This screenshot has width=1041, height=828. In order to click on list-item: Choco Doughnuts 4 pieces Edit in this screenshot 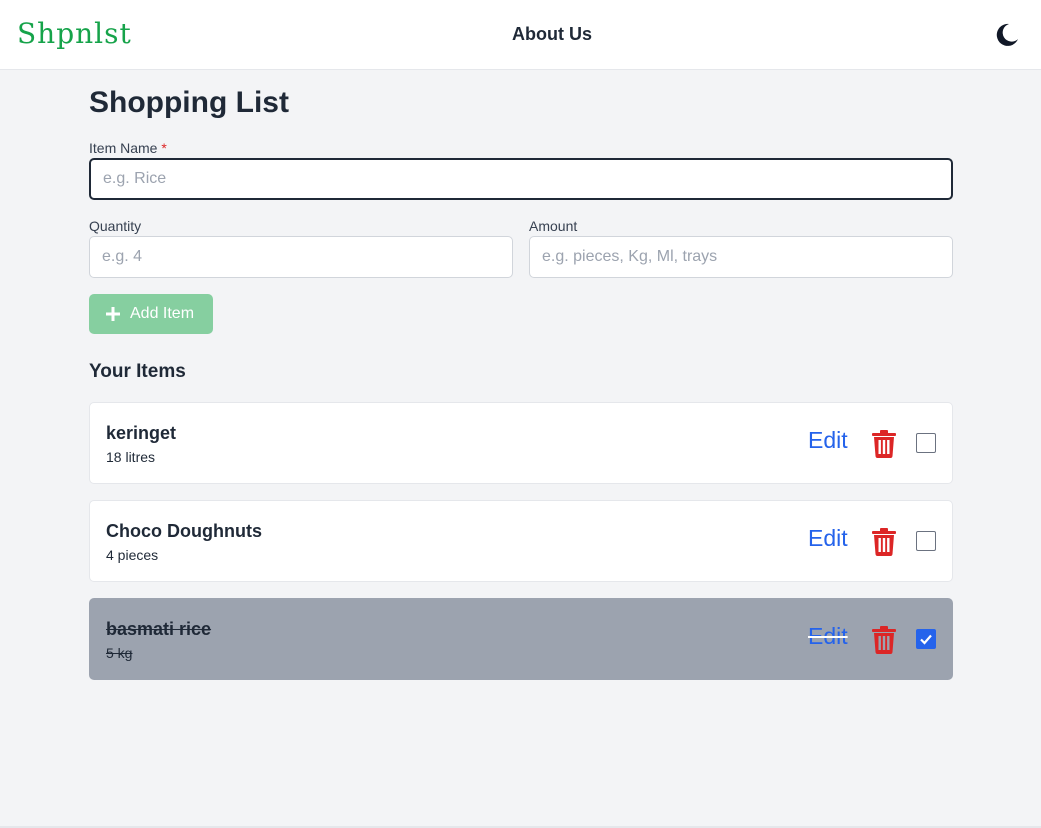, I will do `click(521, 541)`.